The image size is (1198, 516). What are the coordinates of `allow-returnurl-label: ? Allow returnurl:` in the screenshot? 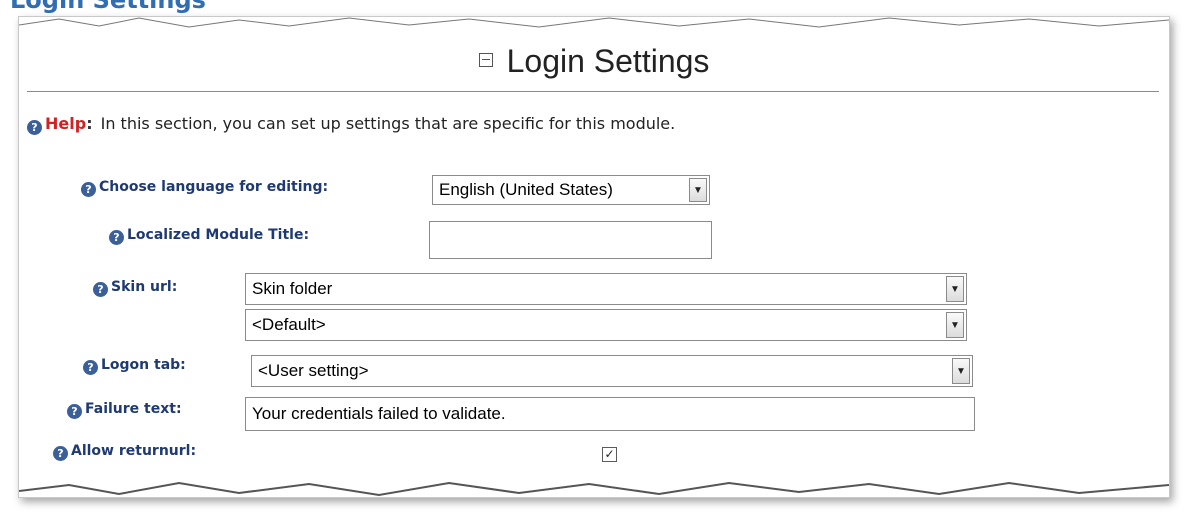 It's located at (124, 452).